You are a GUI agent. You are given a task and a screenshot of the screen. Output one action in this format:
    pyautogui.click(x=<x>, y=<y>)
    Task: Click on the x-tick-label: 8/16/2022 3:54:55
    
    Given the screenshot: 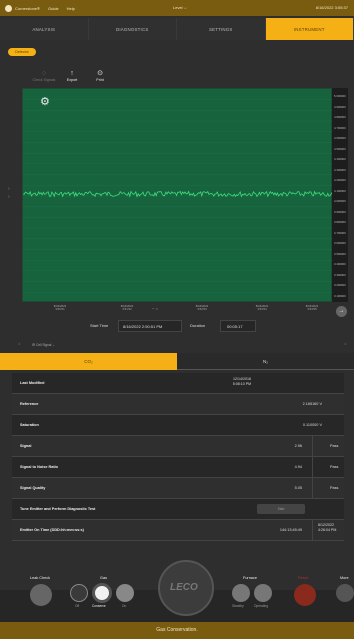 What is the action you would take?
    pyautogui.click(x=312, y=308)
    